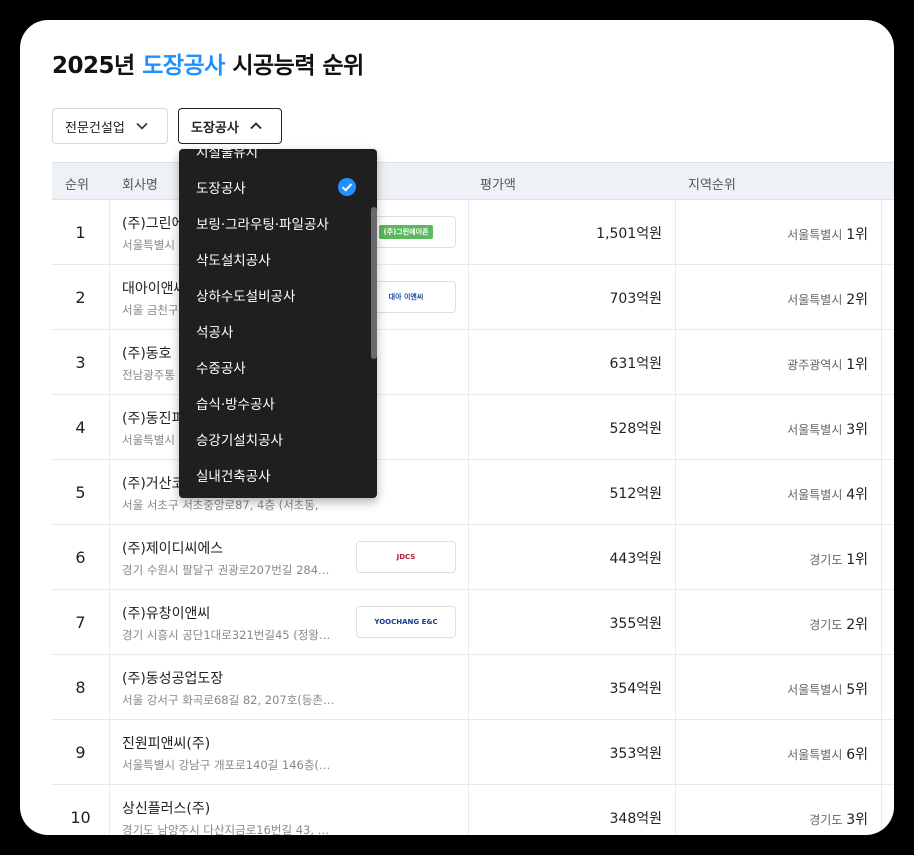 This screenshot has width=914, height=855. Describe the element at coordinates (215, 128) in the screenshot. I see `category-select-label: 도장공사` at that location.